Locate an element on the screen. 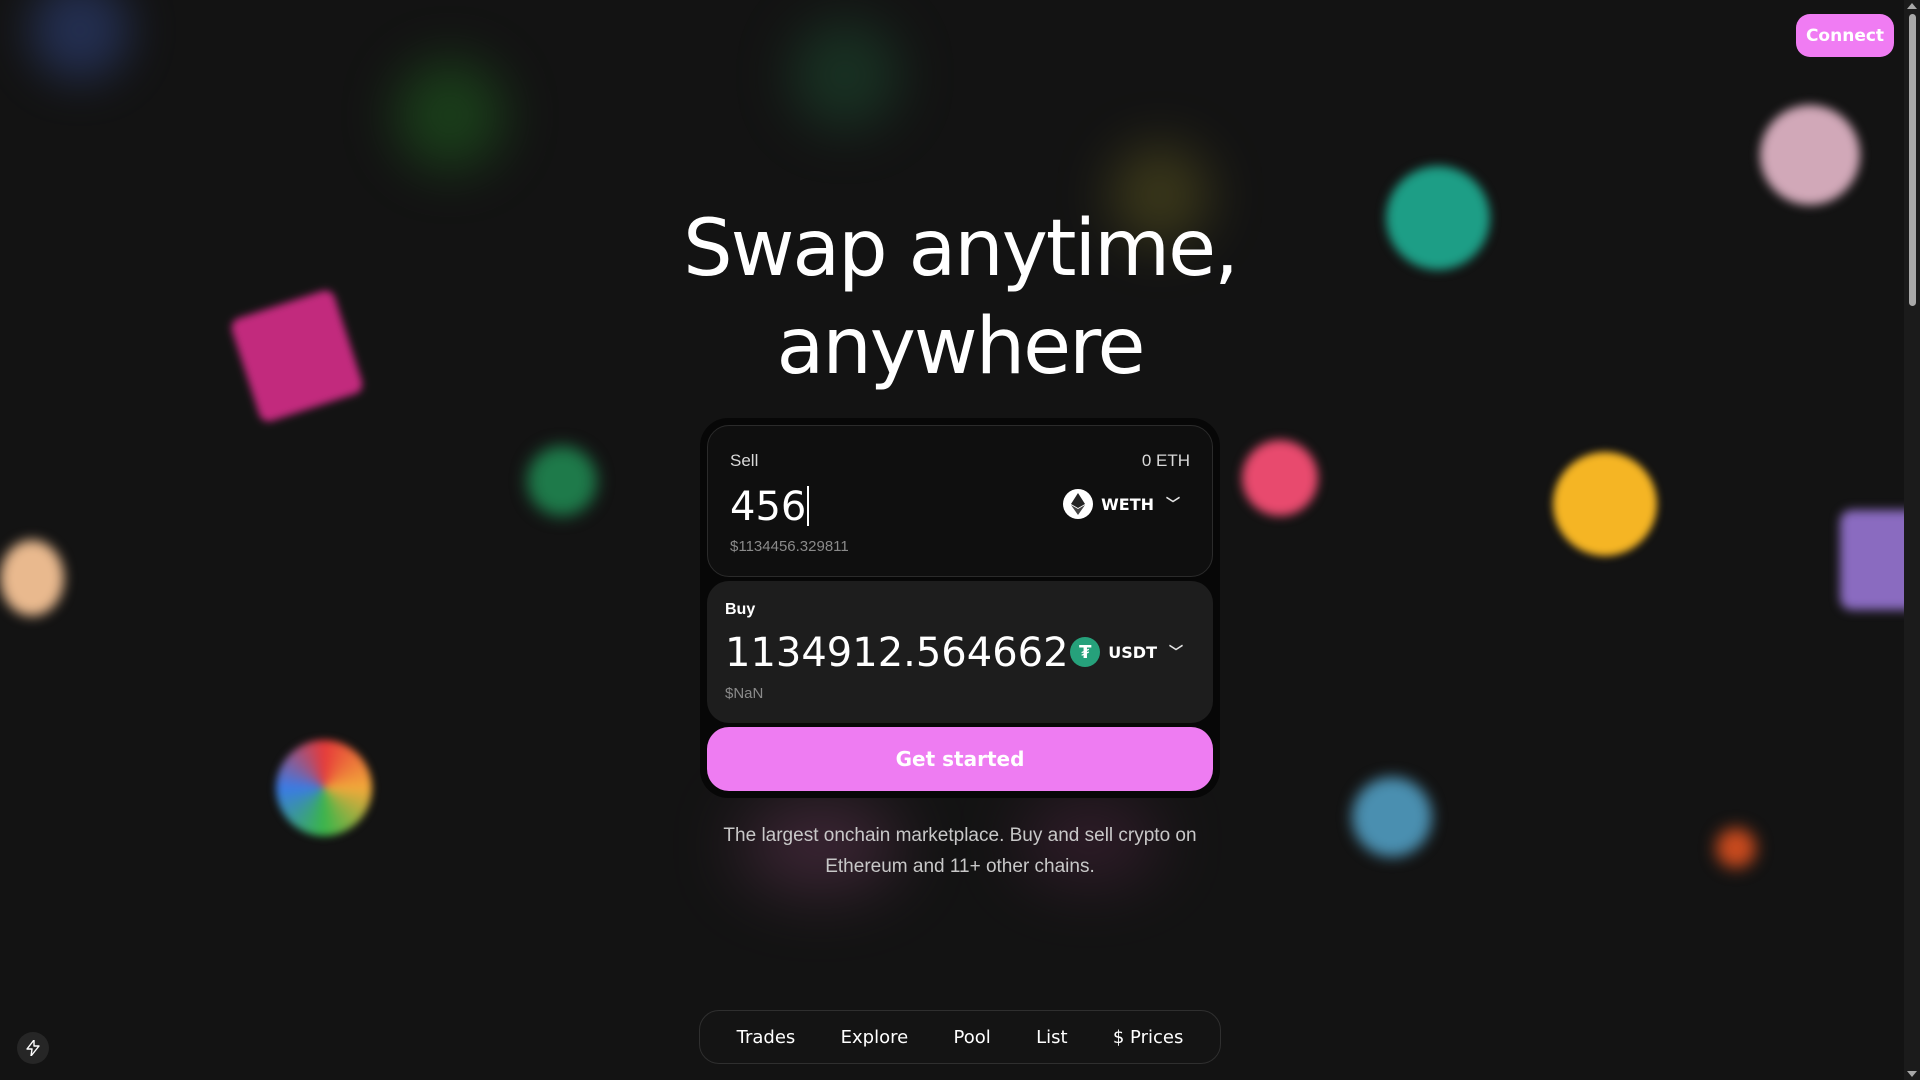  tether-icon: ₮ is located at coordinates (1085, 652).